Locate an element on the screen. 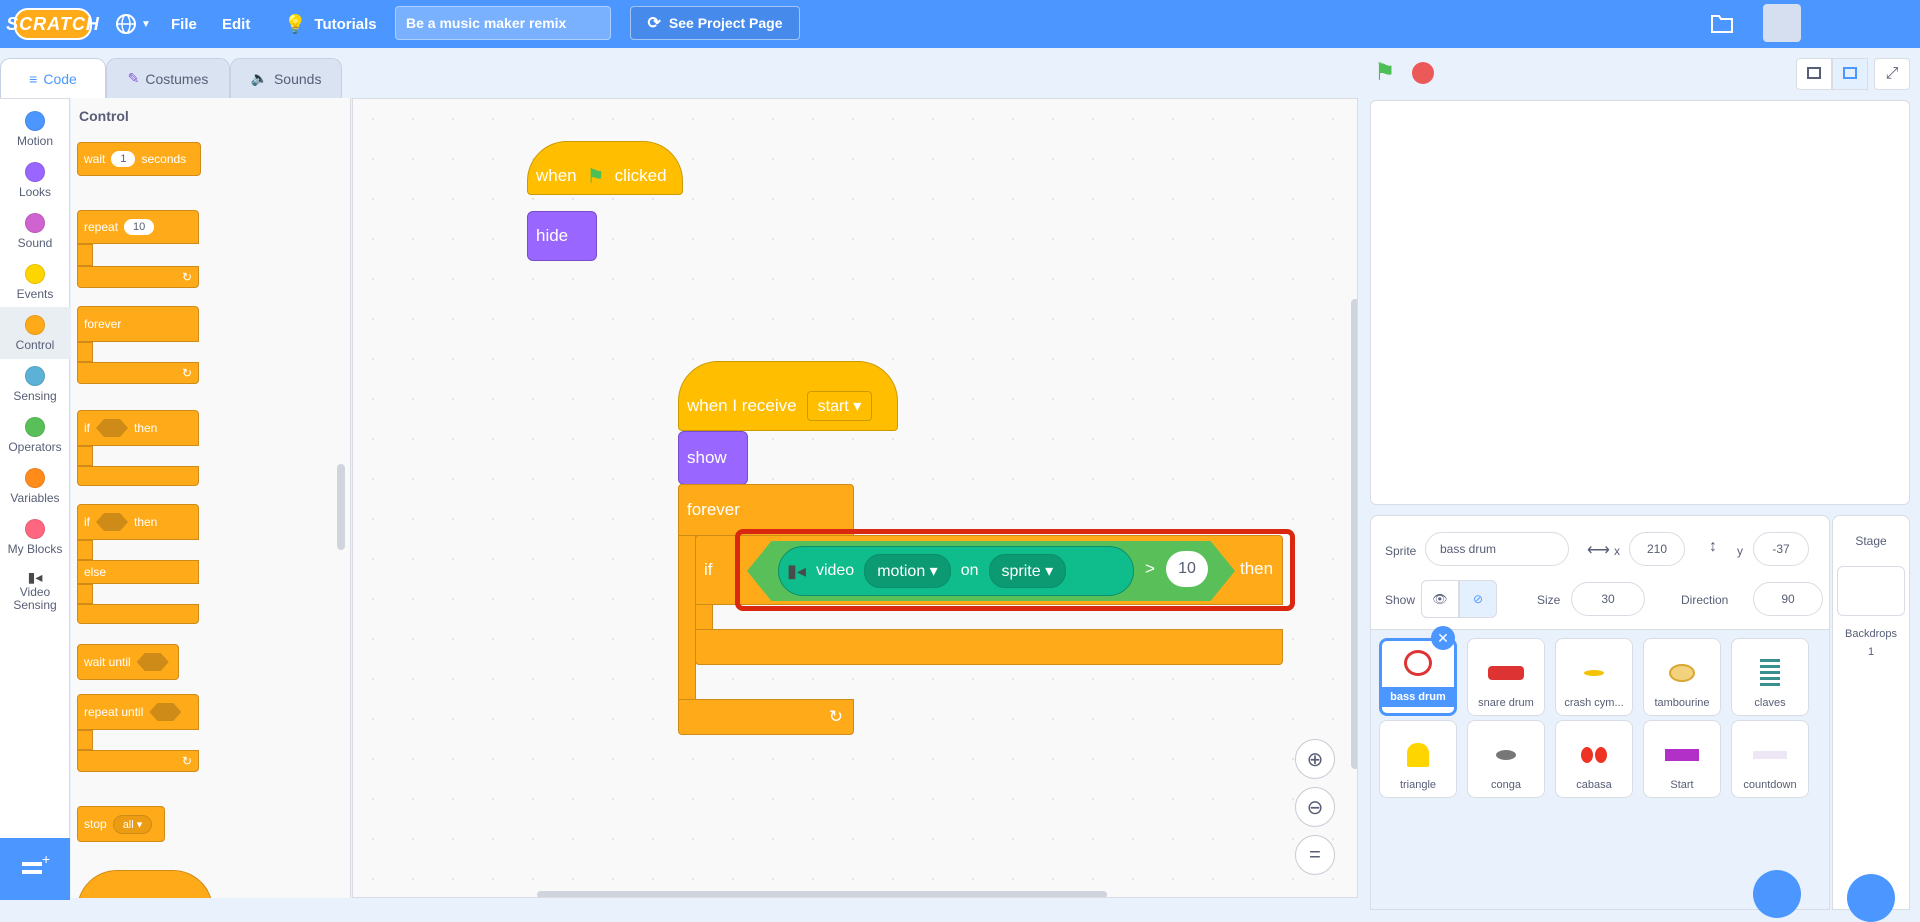 The width and height of the screenshot is (1920, 922). sprite-tile-cabasa: cabasa is located at coordinates (1594, 759).